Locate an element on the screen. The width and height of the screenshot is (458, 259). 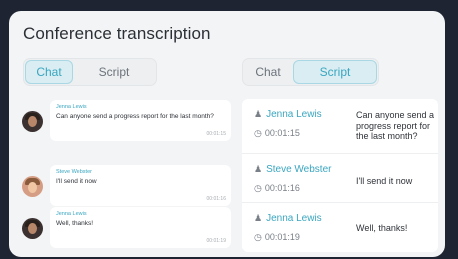
chat-time: 00:01:19 is located at coordinates (216, 241).